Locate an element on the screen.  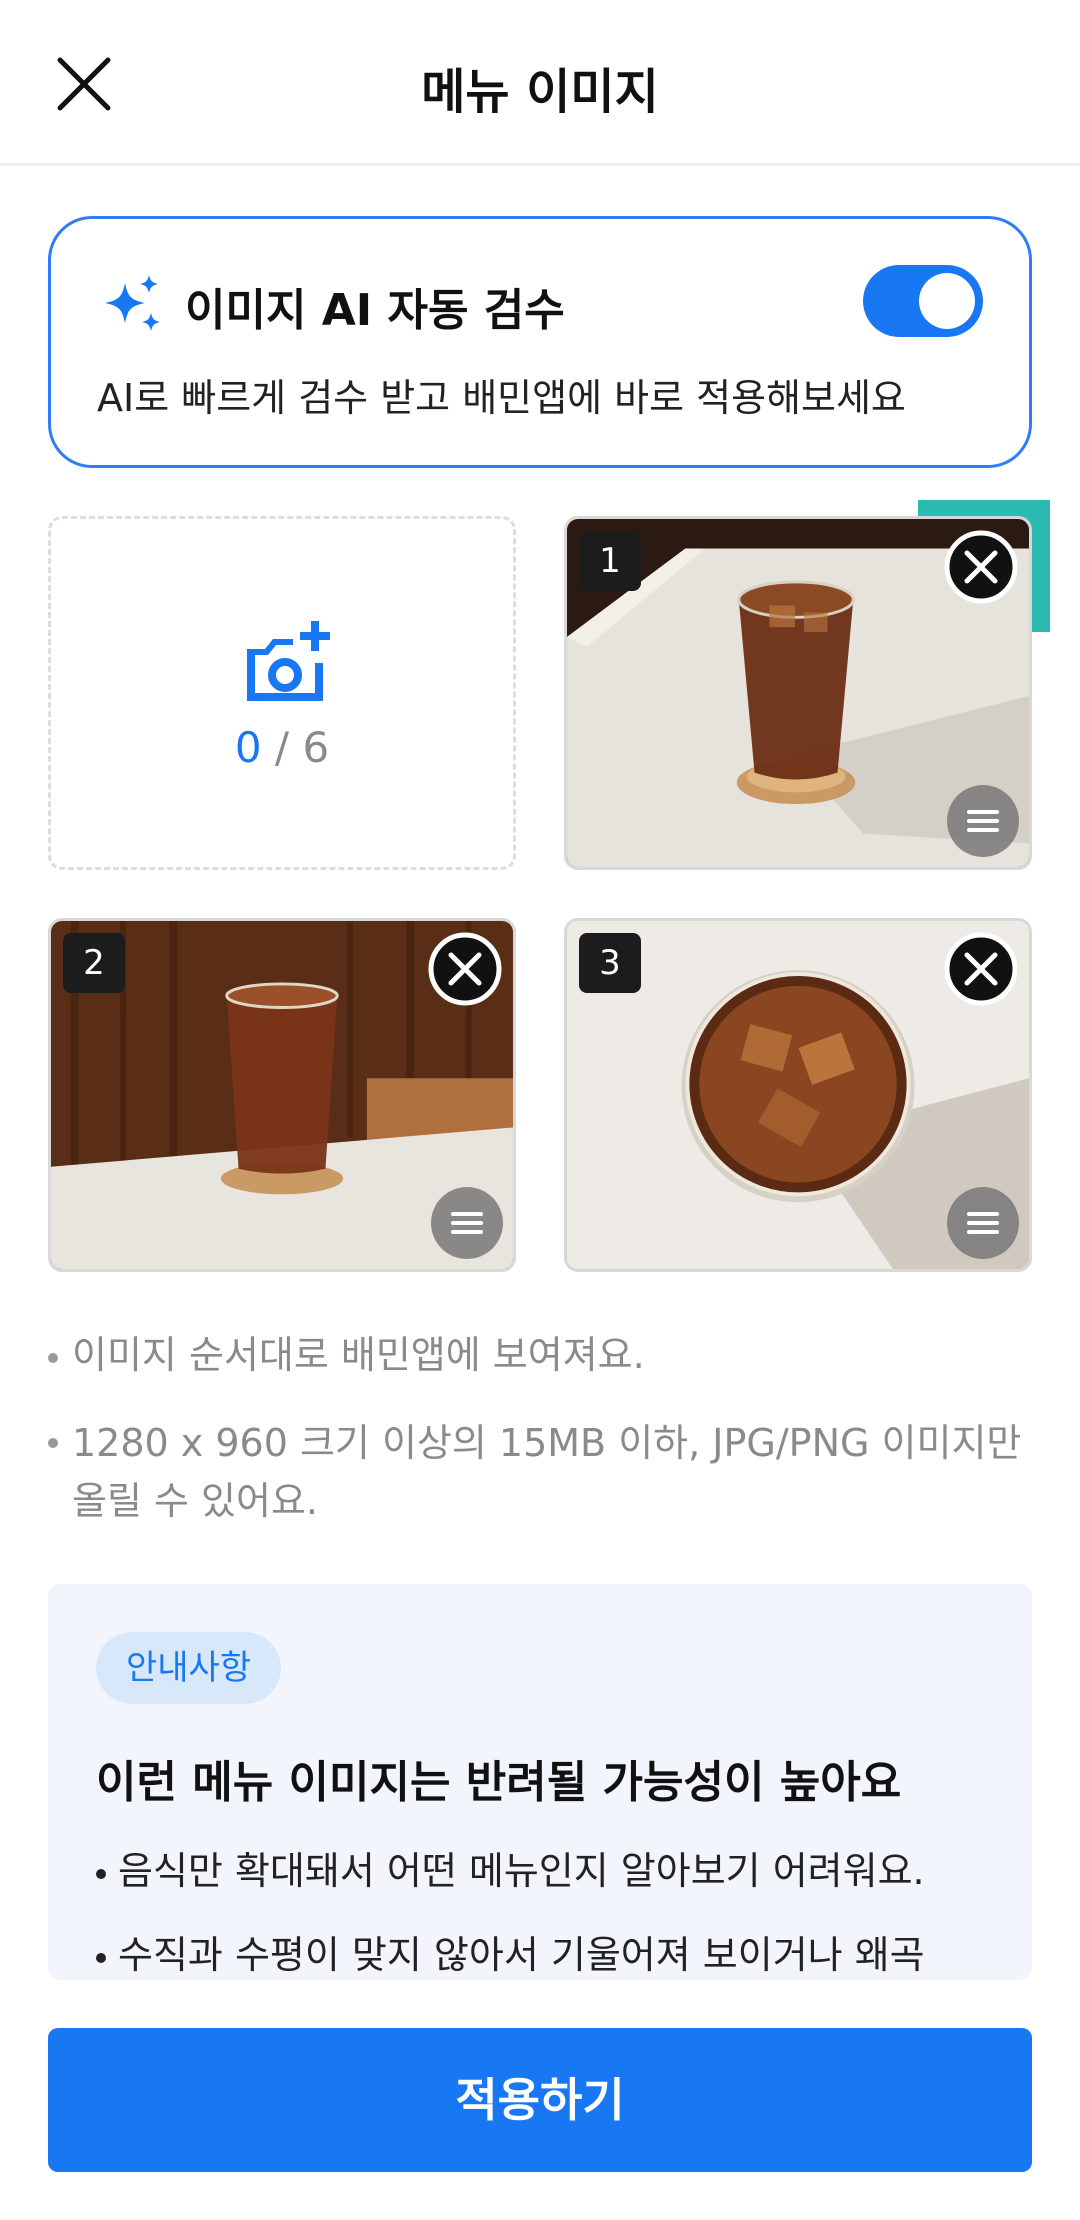
image-tile-2: 2 is located at coordinates (282, 1095).